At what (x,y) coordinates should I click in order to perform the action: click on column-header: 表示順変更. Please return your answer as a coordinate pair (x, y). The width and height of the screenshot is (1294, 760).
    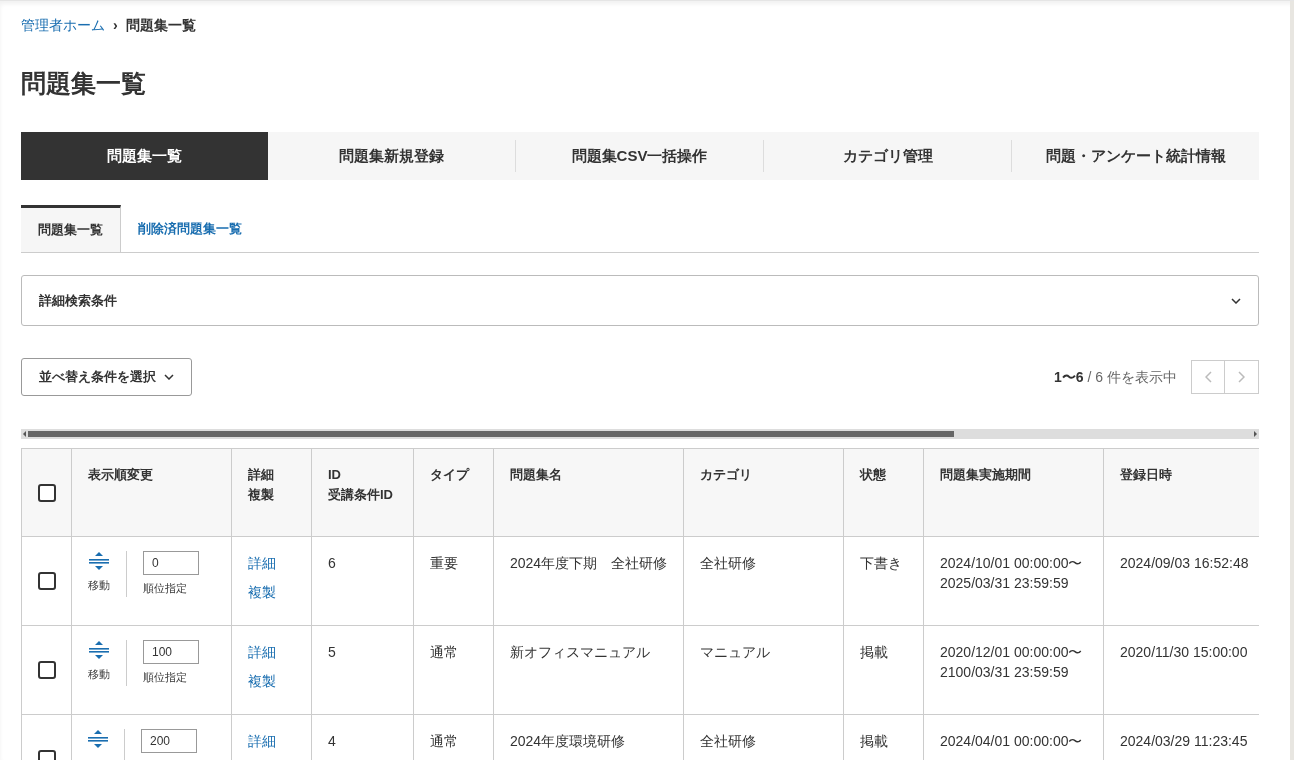
    Looking at the image, I should click on (120, 475).